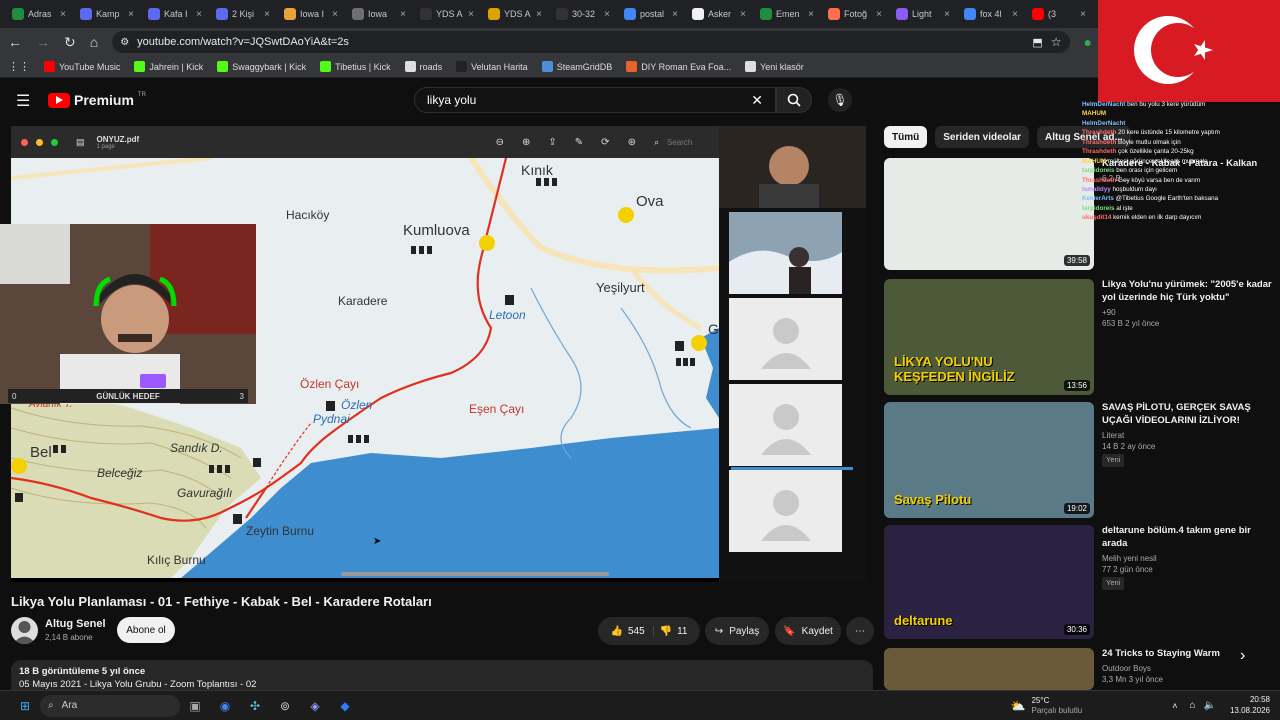  What do you see at coordinates (379, 14) in the screenshot?
I see `browser-tab: Iowa ×` at bounding box center [379, 14].